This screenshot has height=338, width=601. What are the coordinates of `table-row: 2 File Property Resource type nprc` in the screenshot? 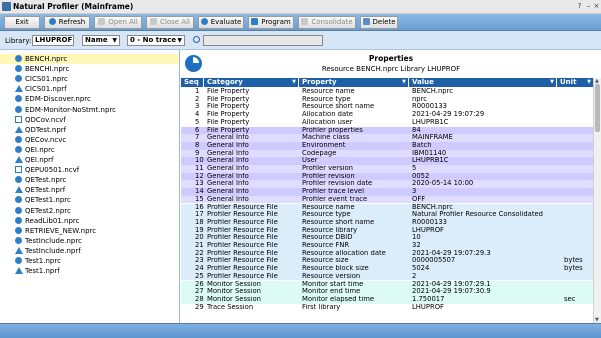 It's located at (387, 99).